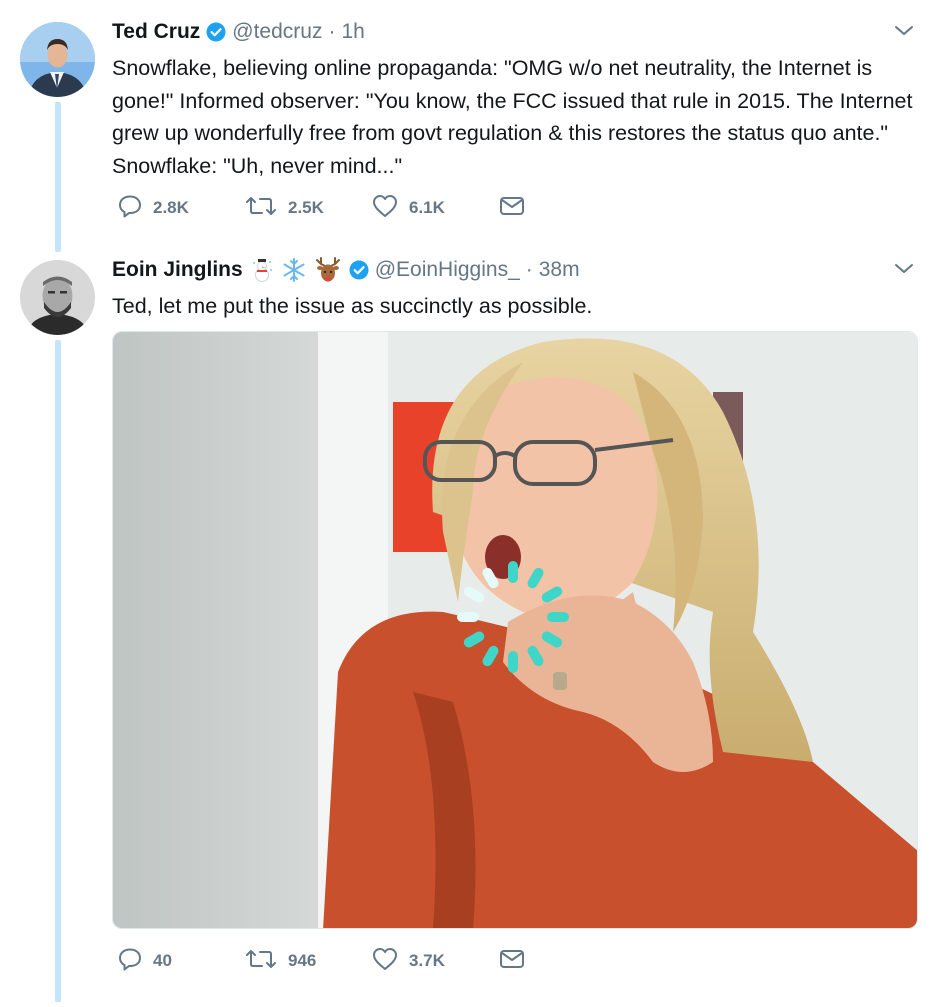 This screenshot has height=1007, width=945. Describe the element at coordinates (171, 207) in the screenshot. I see `reply-count: 2.8K` at that location.